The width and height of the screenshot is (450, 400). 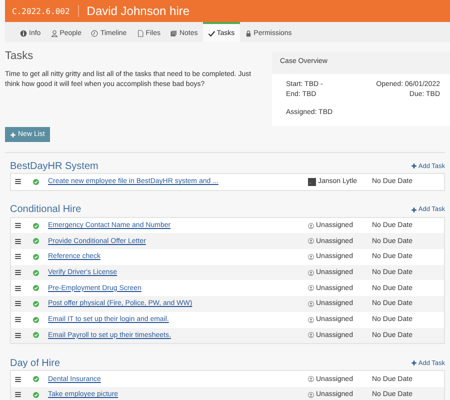 I want to click on page-title: Tasks, so click(x=19, y=56).